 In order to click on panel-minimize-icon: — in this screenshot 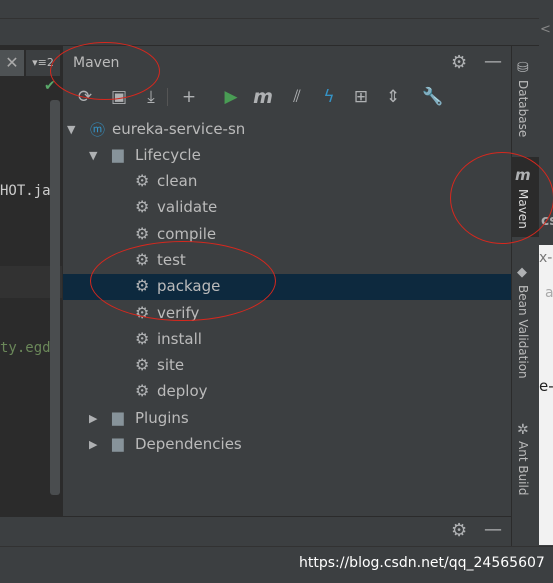, I will do `click(493, 61)`.